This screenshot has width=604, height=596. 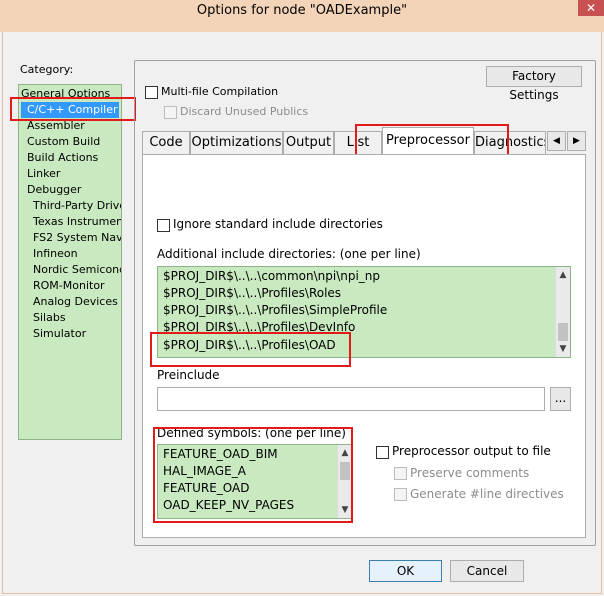 I want to click on defined-symbol-item: OAD_KEEP_NV_PAGES, so click(x=229, y=505).